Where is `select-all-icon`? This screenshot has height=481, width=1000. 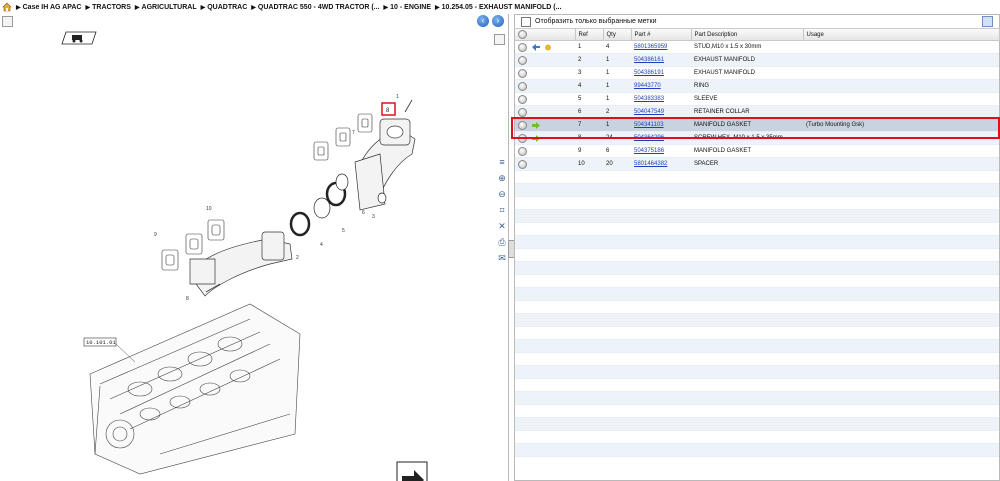
select-all-icon is located at coordinates (522, 34).